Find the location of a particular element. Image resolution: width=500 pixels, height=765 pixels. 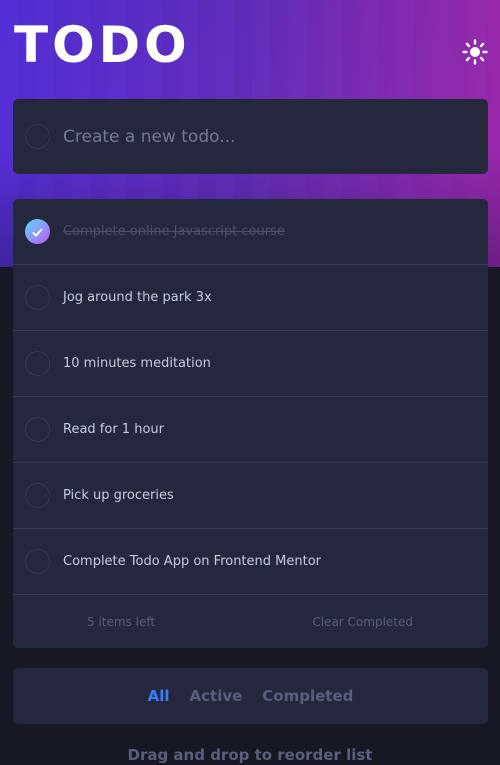

new-todo-card is located at coordinates (250, 136).